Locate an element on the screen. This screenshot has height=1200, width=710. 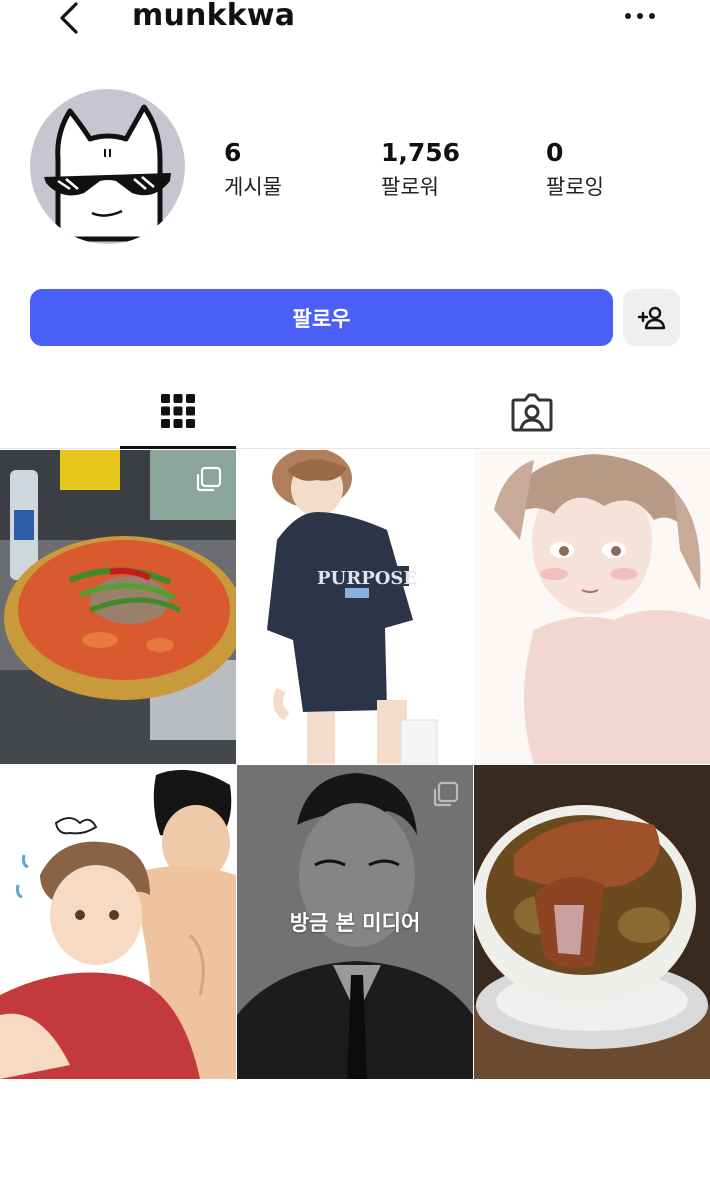
followers-label: 팔로워 is located at coordinates (410, 187).